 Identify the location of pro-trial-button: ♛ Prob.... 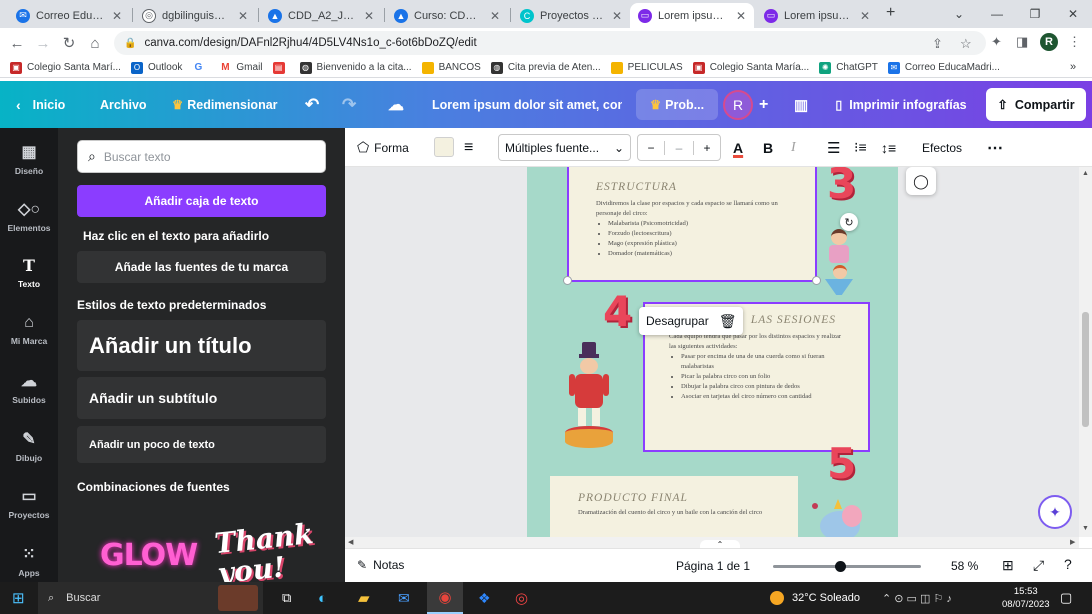
(677, 104).